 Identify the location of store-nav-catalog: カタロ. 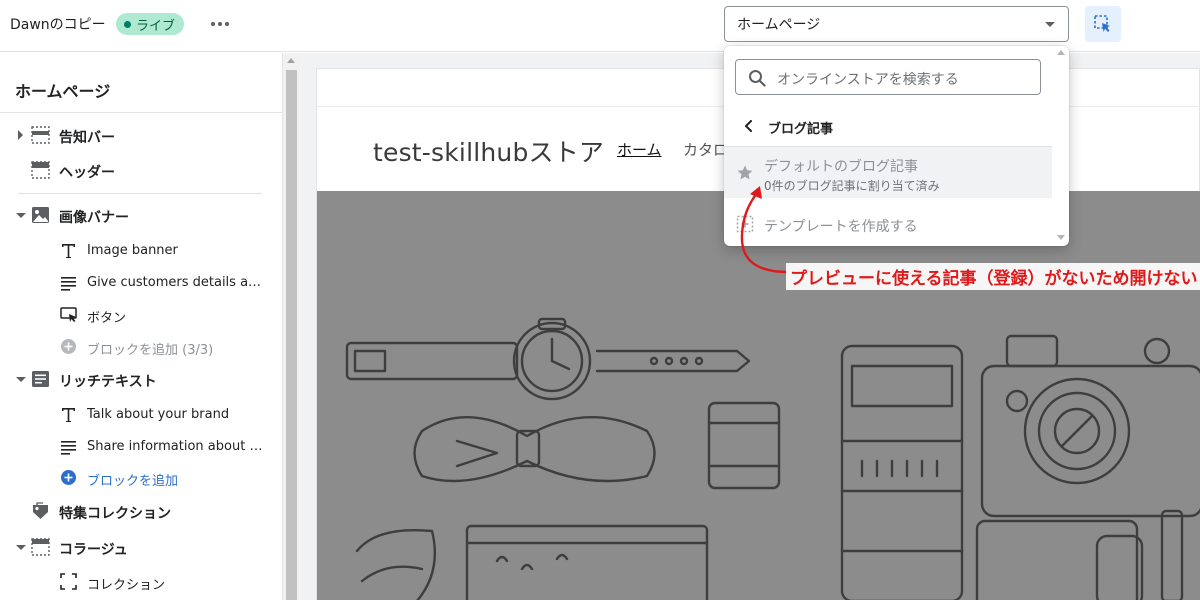
(705, 149).